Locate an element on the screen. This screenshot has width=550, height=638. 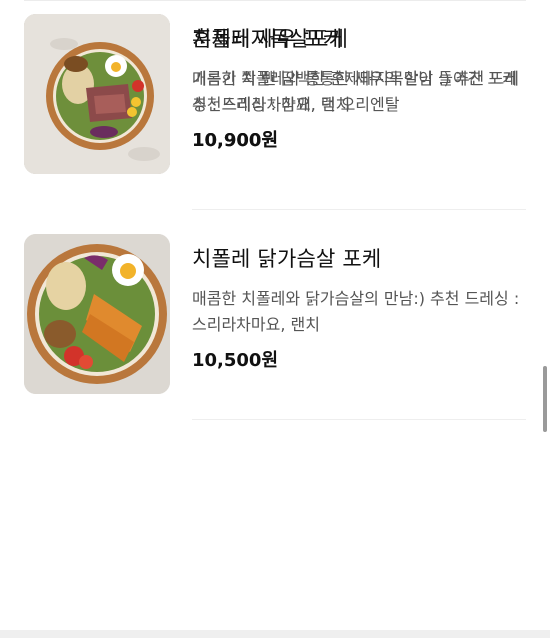
poke-bowl-chicken-image is located at coordinates (97, 314).